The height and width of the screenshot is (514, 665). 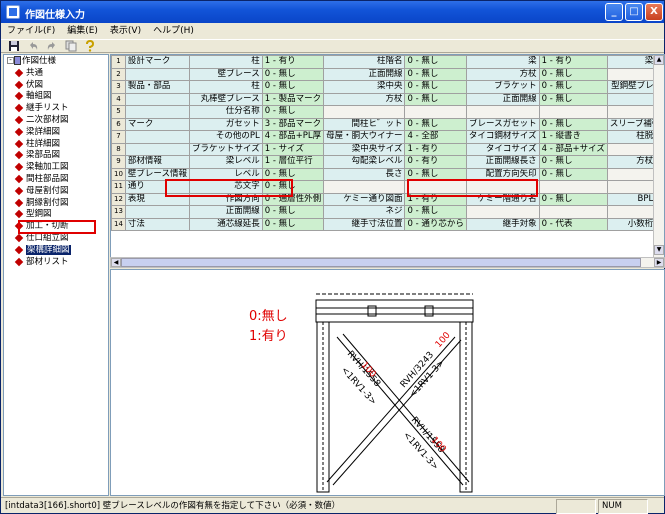 I want to click on maximize-button: □, so click(x=634, y=12).